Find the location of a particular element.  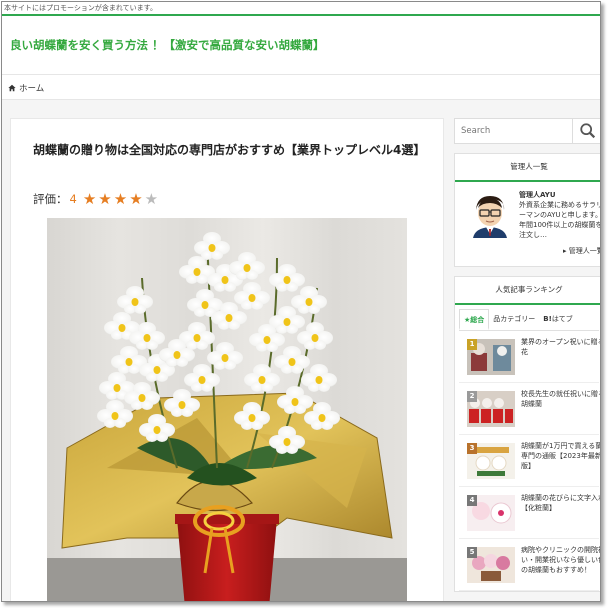

site-header: 良い胡蝶蘭を安く買う方法 ！【激安で高品質な安い胡蝶蘭】 is located at coordinates (301, 44).